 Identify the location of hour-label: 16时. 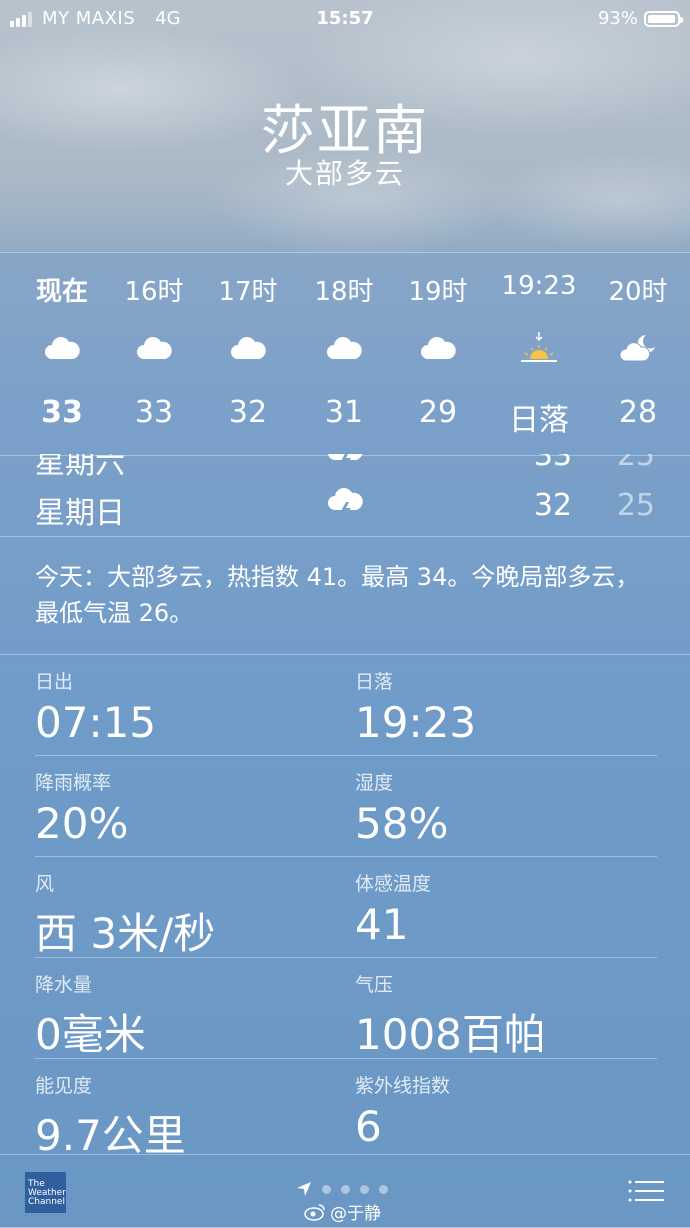
(154, 292).